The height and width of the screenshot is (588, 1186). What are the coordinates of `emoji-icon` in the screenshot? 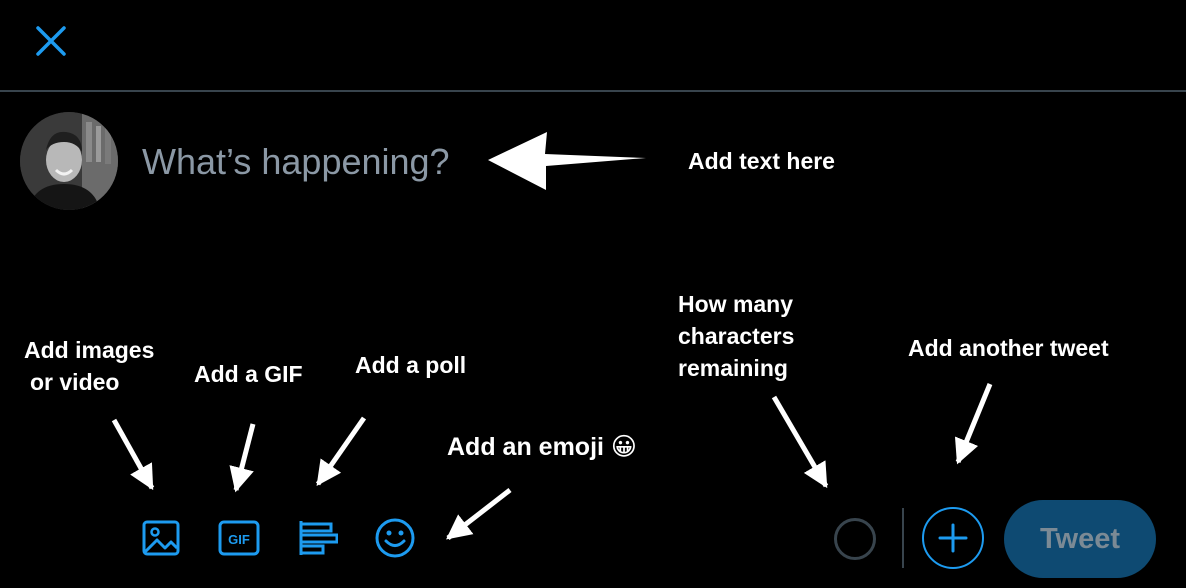 It's located at (395, 538).